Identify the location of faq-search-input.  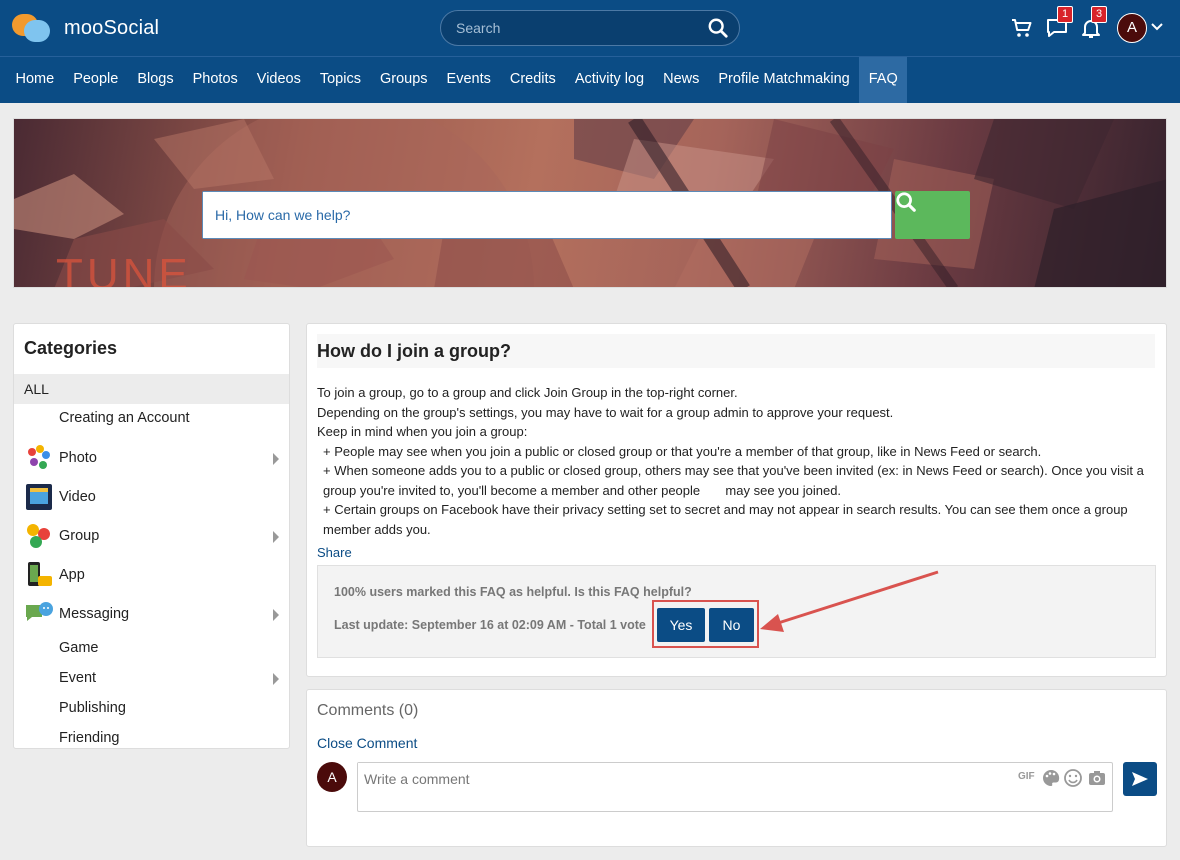
(547, 215).